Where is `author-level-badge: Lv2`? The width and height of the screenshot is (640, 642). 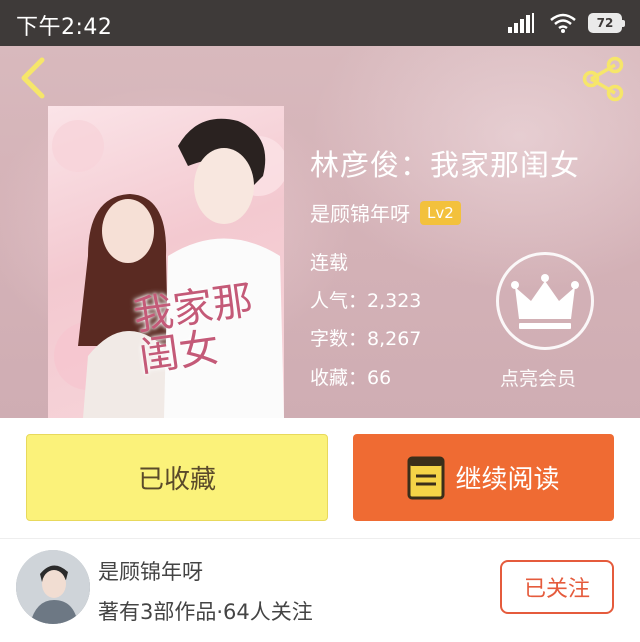
author-level-badge: Lv2 is located at coordinates (440, 212).